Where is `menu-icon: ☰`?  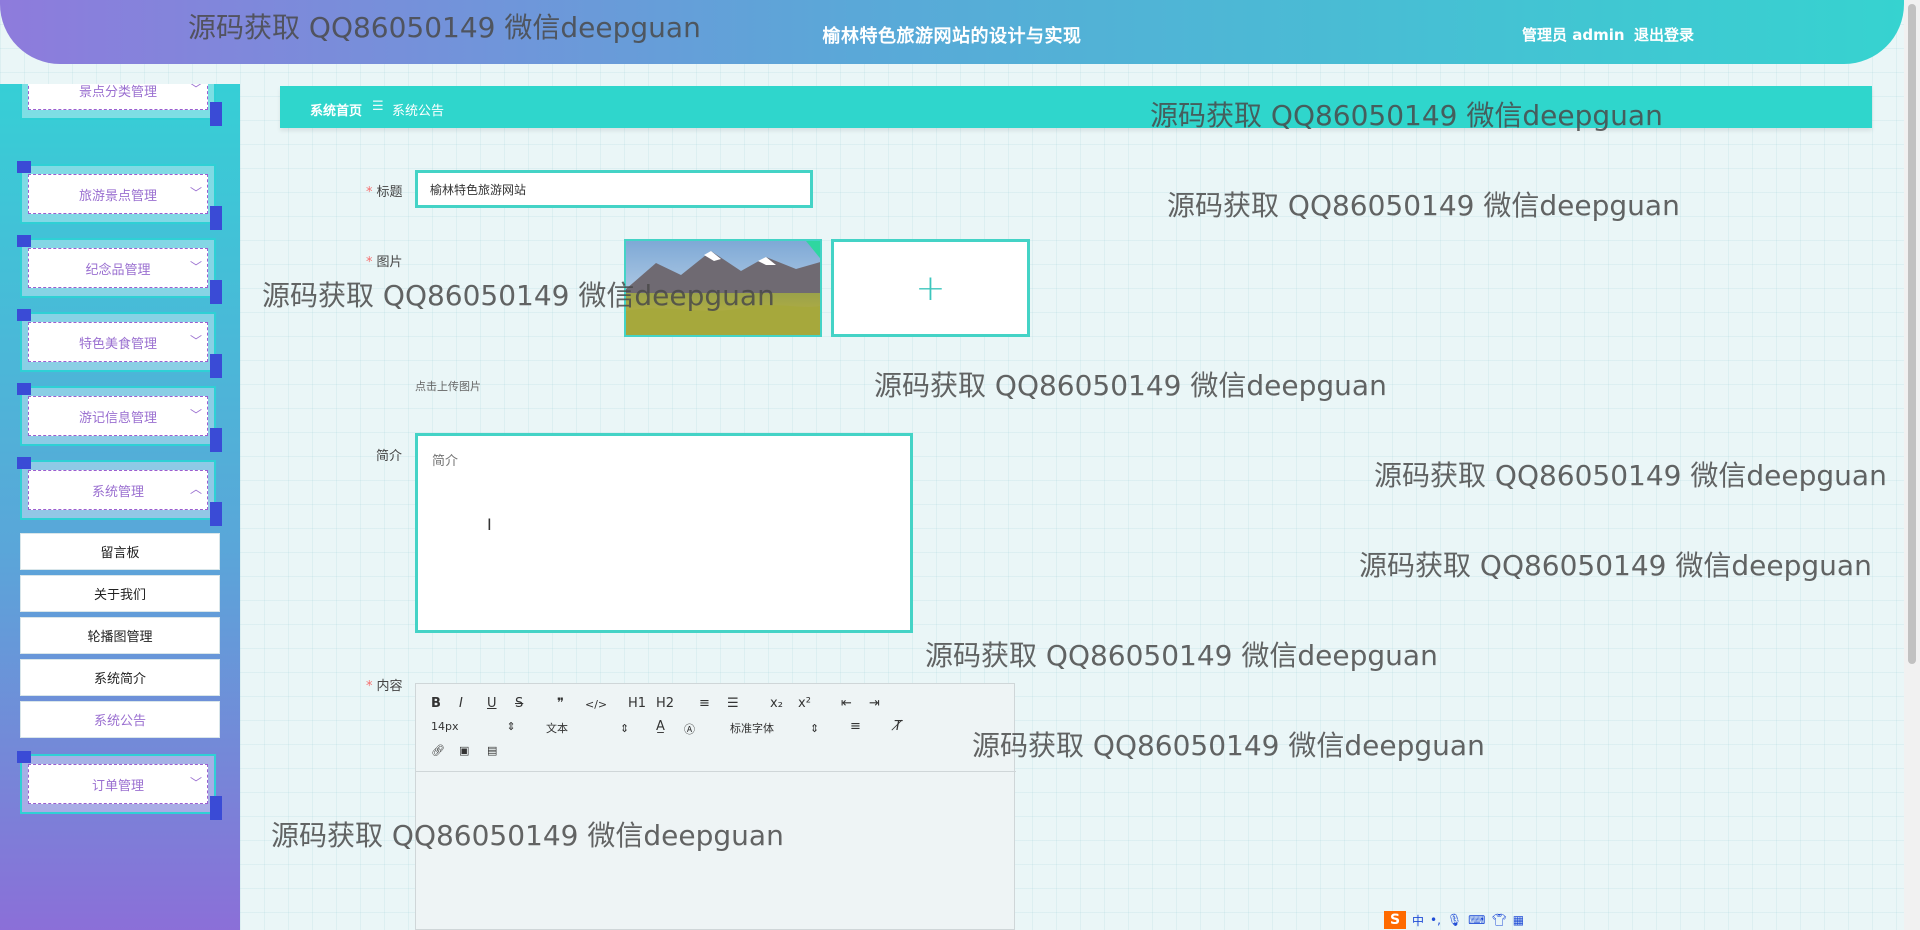
menu-icon: ☰ is located at coordinates (378, 106).